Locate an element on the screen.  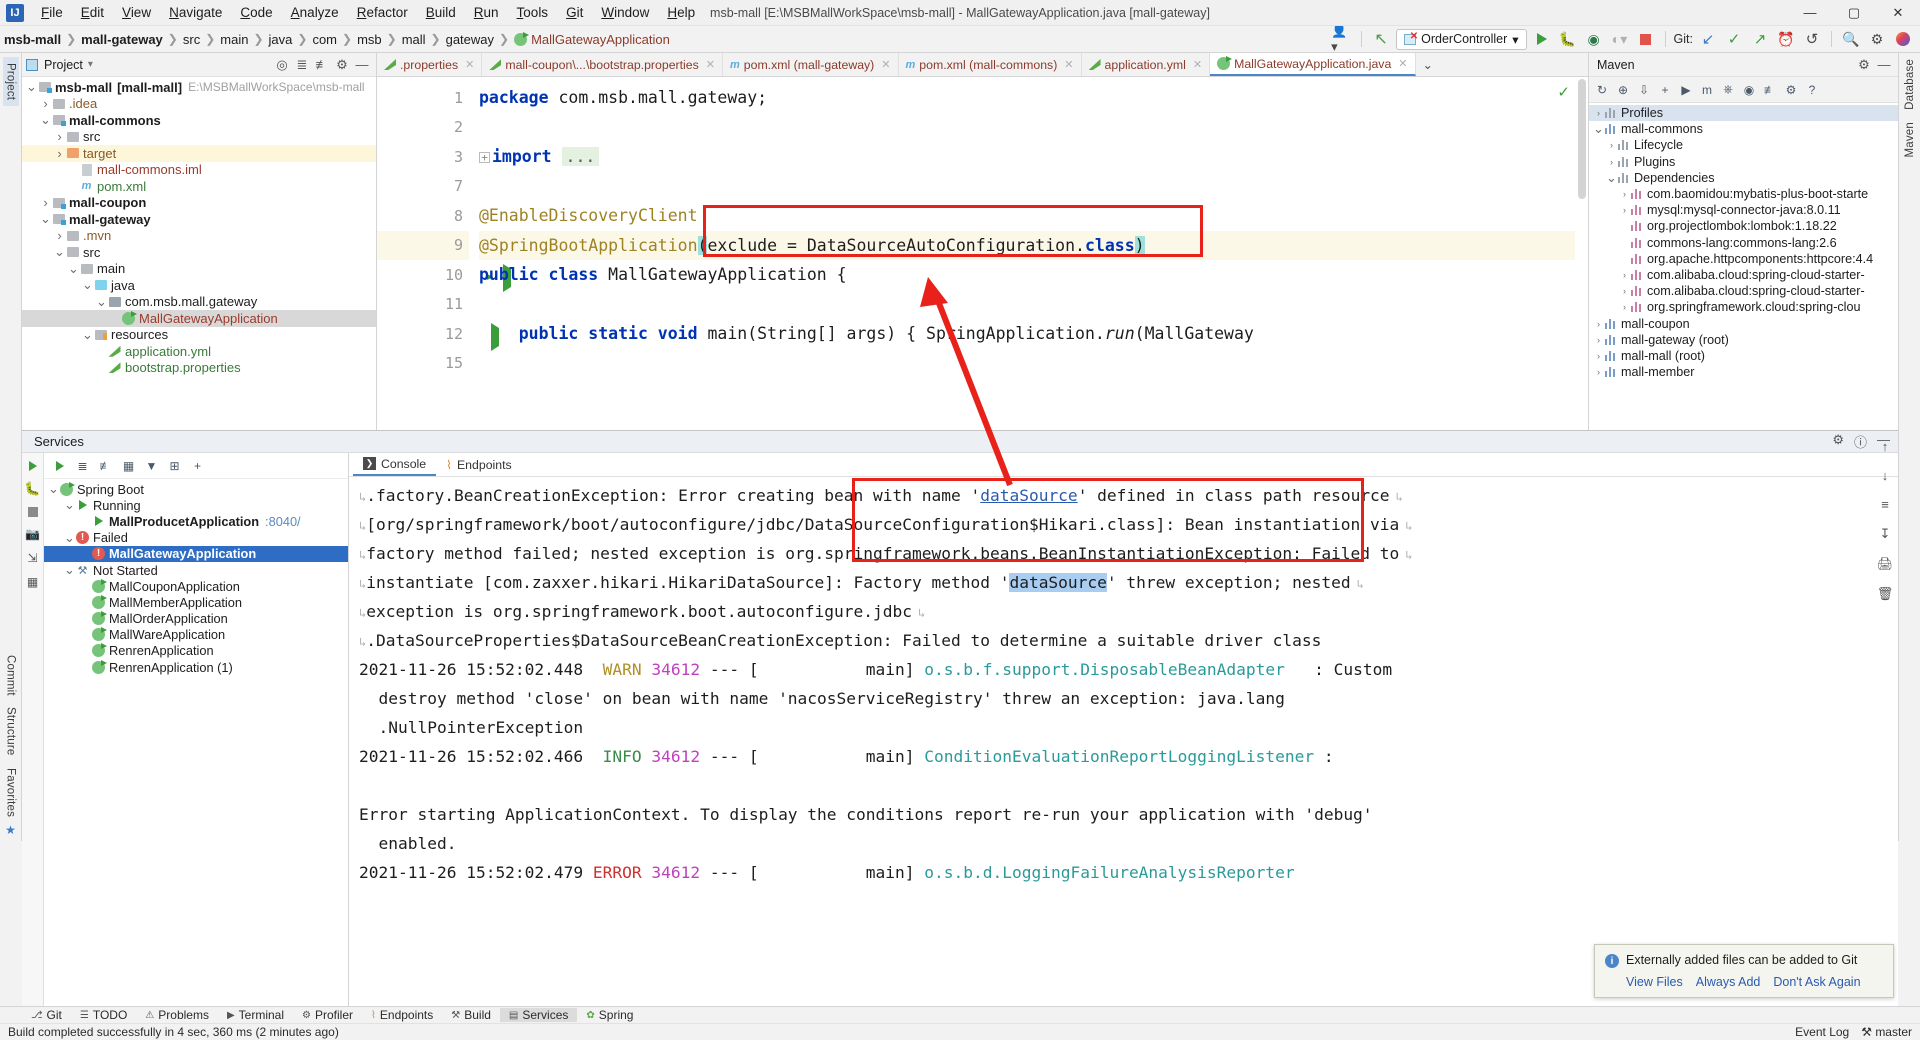
menu-run: Run is located at coordinates (486, 12).